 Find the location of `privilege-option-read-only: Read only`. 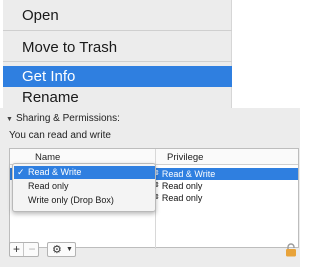

privilege-option-read-only: Read only is located at coordinates (84, 186).